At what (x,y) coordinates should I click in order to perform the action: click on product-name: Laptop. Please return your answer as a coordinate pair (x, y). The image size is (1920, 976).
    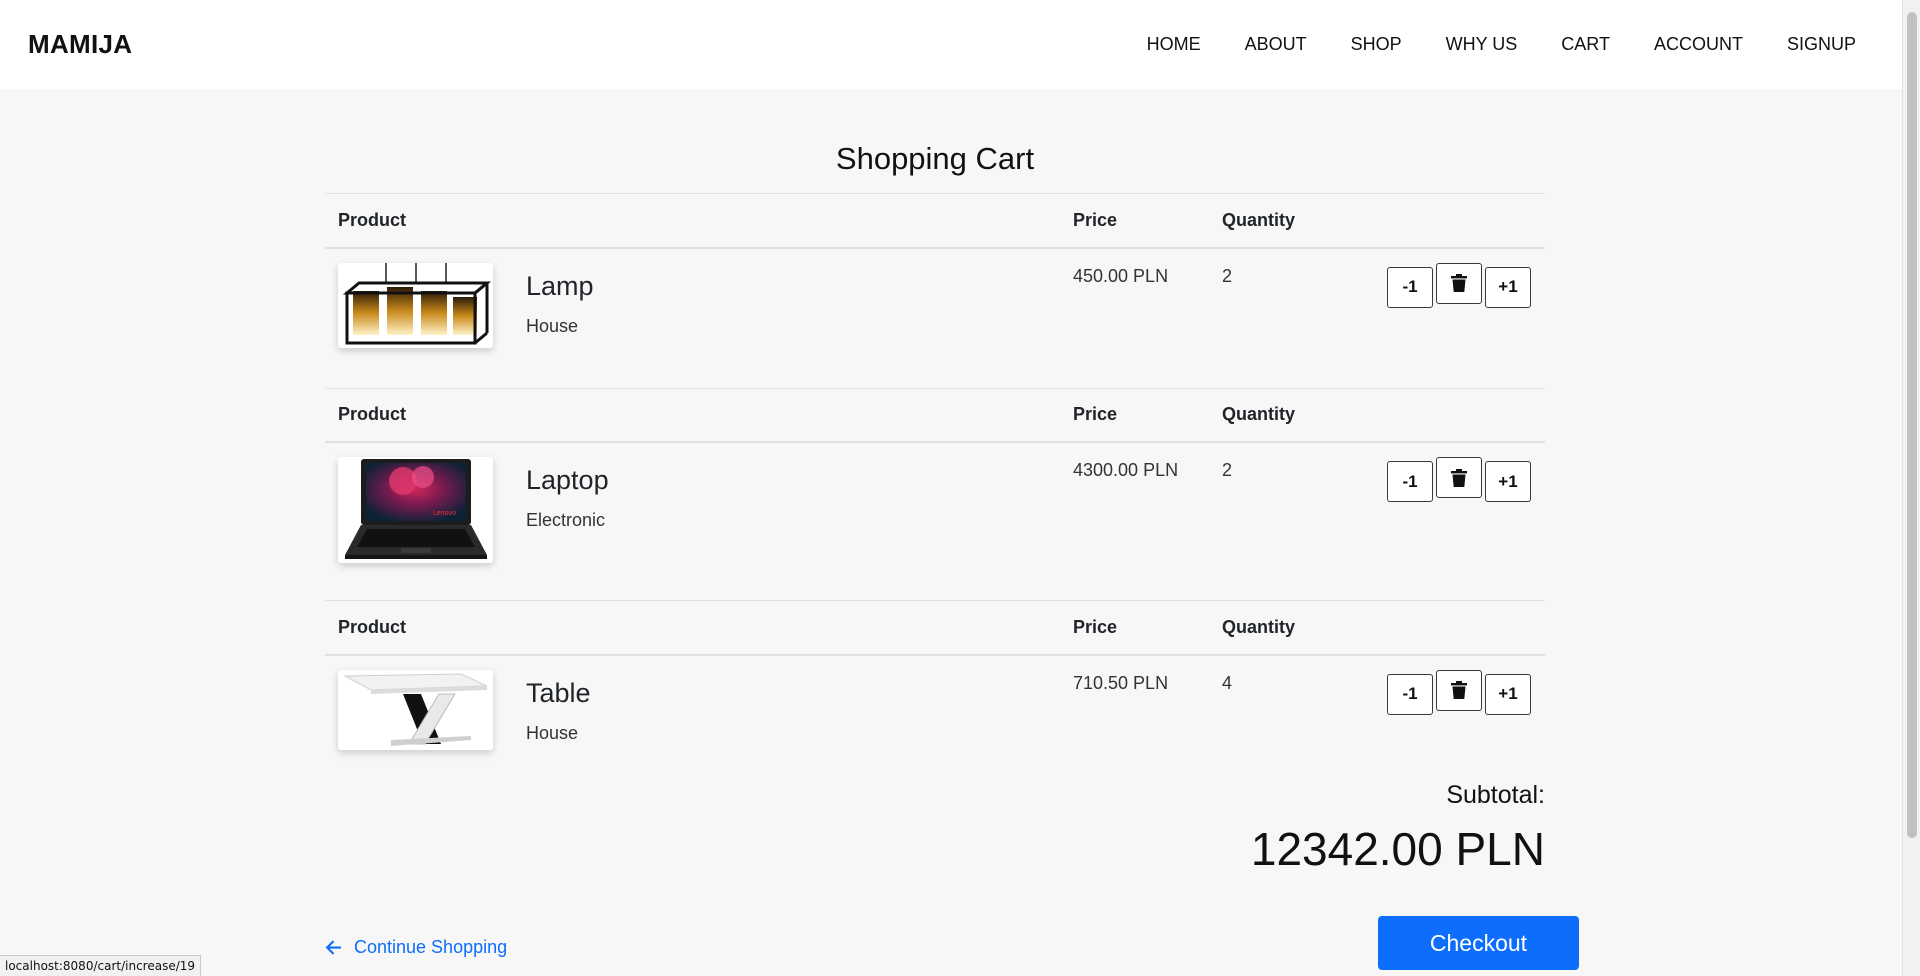
    Looking at the image, I should click on (567, 480).